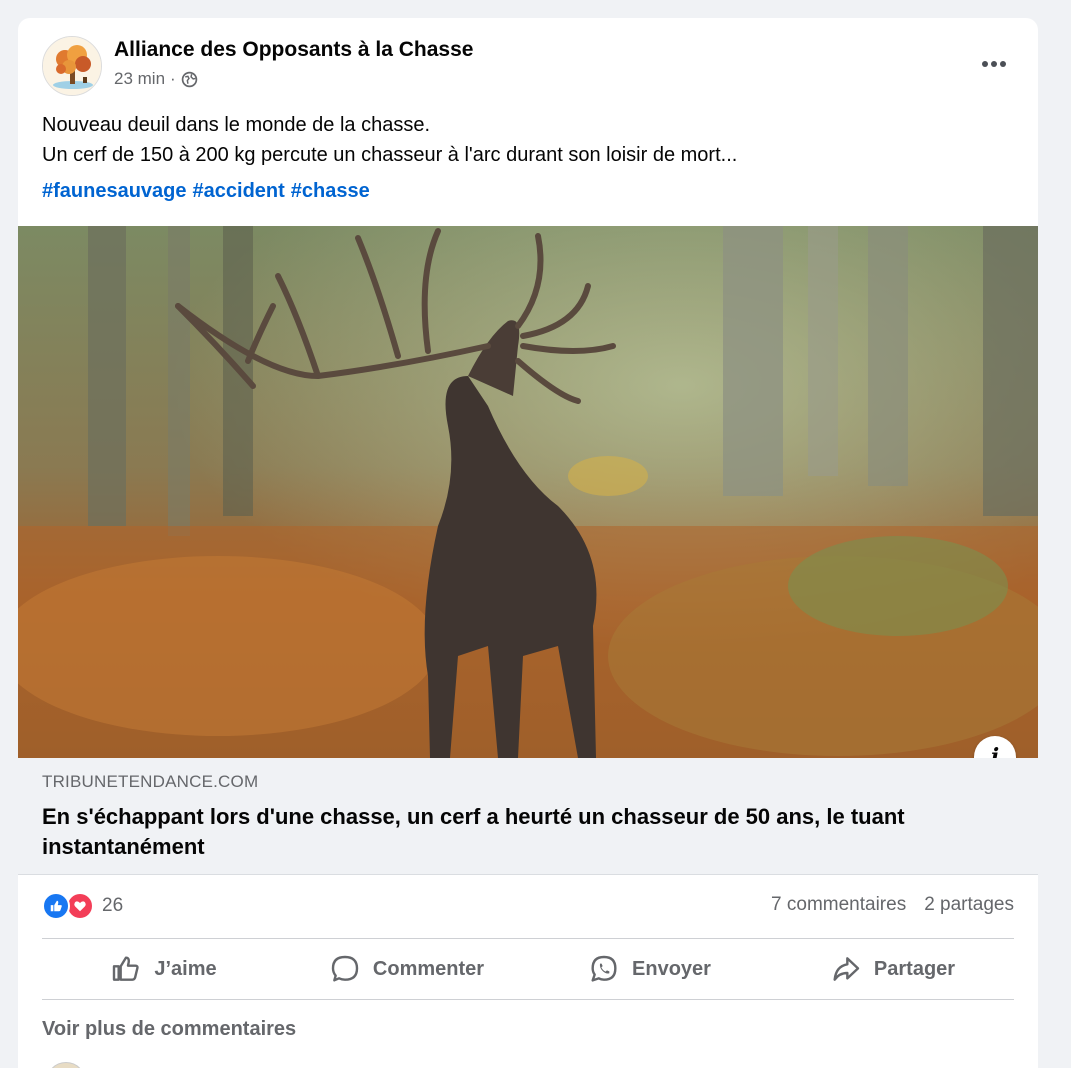 The height and width of the screenshot is (1068, 1071). What do you see at coordinates (169, 1029) in the screenshot?
I see `view-more-comments-link: Voir plus de commentaires` at bounding box center [169, 1029].